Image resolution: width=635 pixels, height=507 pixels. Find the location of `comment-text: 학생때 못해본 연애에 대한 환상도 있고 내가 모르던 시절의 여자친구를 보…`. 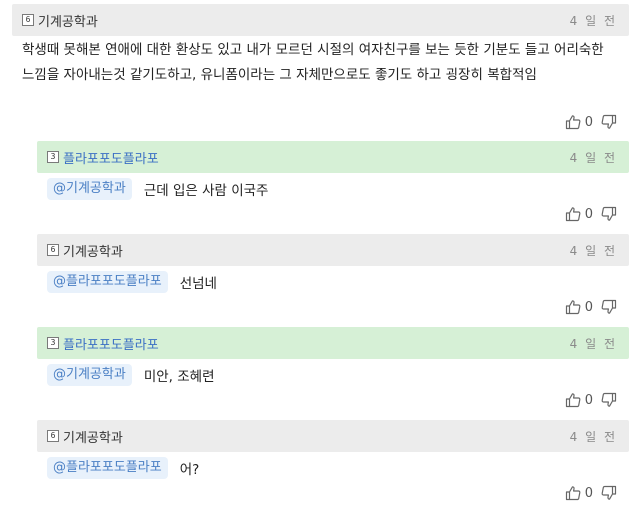

comment-text: 학생때 못해본 연애에 대한 환상도 있고 내가 모르던 시절의 여자친구를 보… is located at coordinates (313, 62).